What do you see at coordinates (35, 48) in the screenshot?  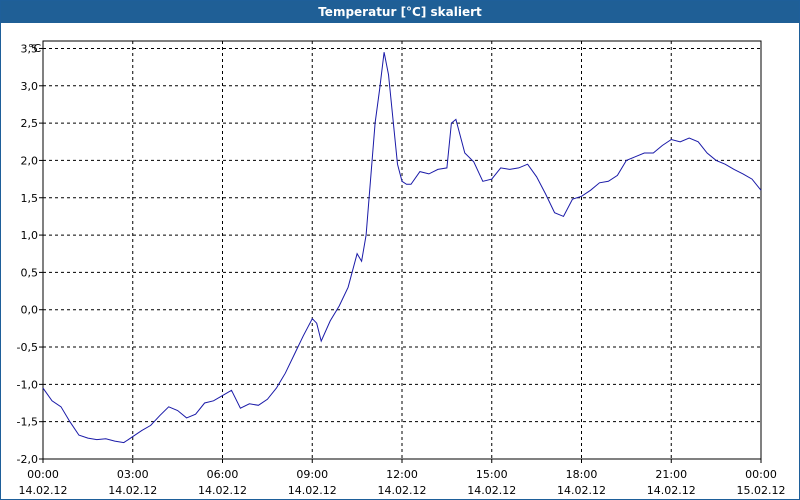 I see `y-axis-unit: °C` at bounding box center [35, 48].